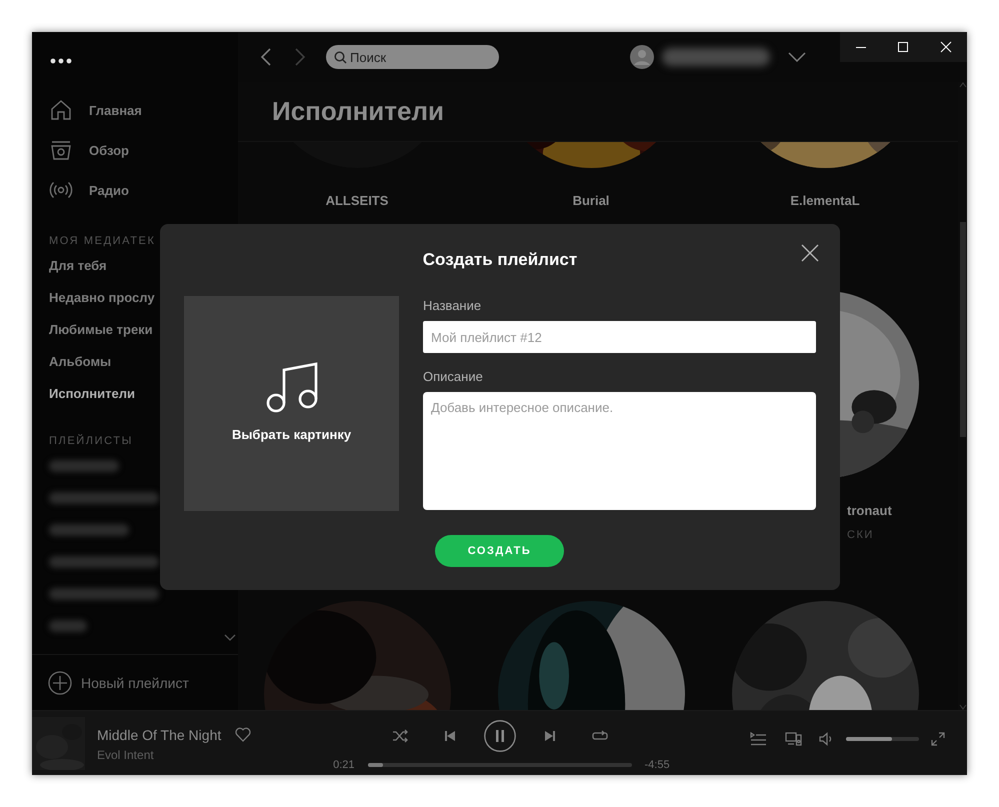 This screenshot has height=807, width=999. I want to click on volume-slider, so click(882, 739).